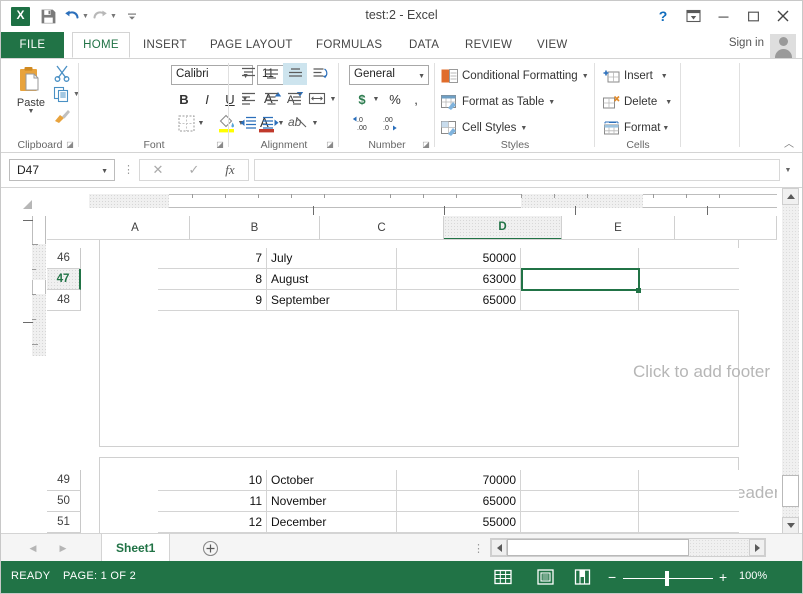 The image size is (803, 594). What do you see at coordinates (362, 99) in the screenshot?
I see `accounting-format-button: $` at bounding box center [362, 99].